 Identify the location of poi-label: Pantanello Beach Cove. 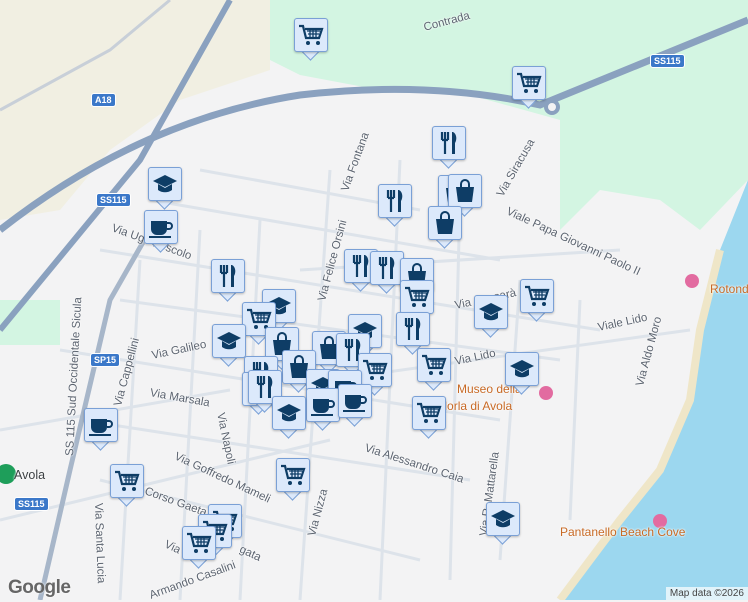
(622, 532).